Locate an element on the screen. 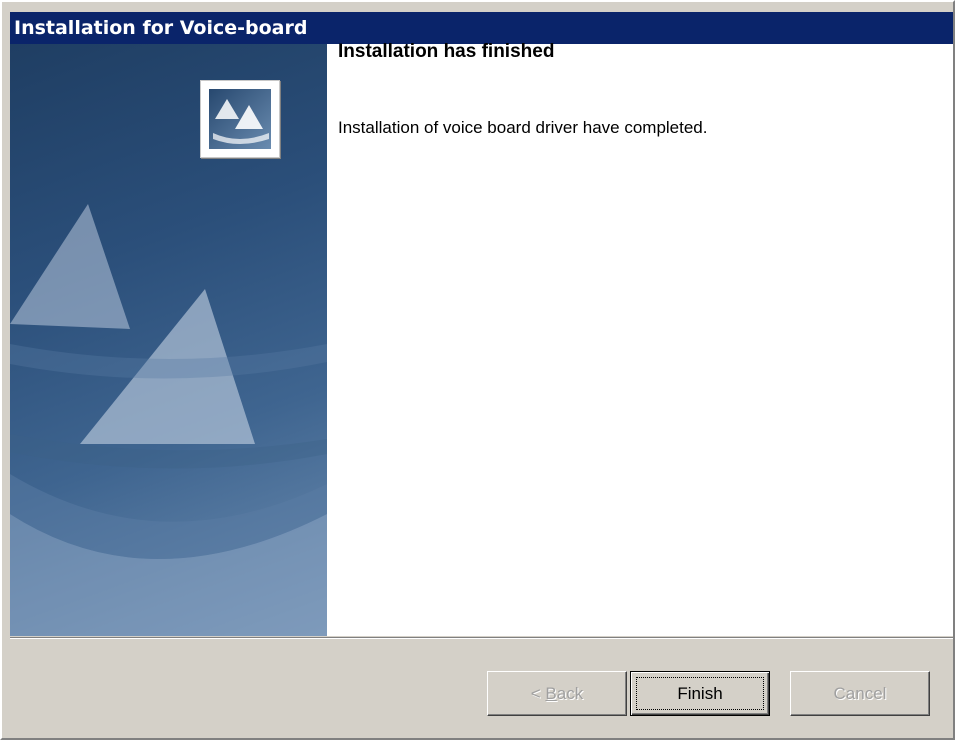 The image size is (955, 740). title-bar: Installation for Voice-board is located at coordinates (481, 28).